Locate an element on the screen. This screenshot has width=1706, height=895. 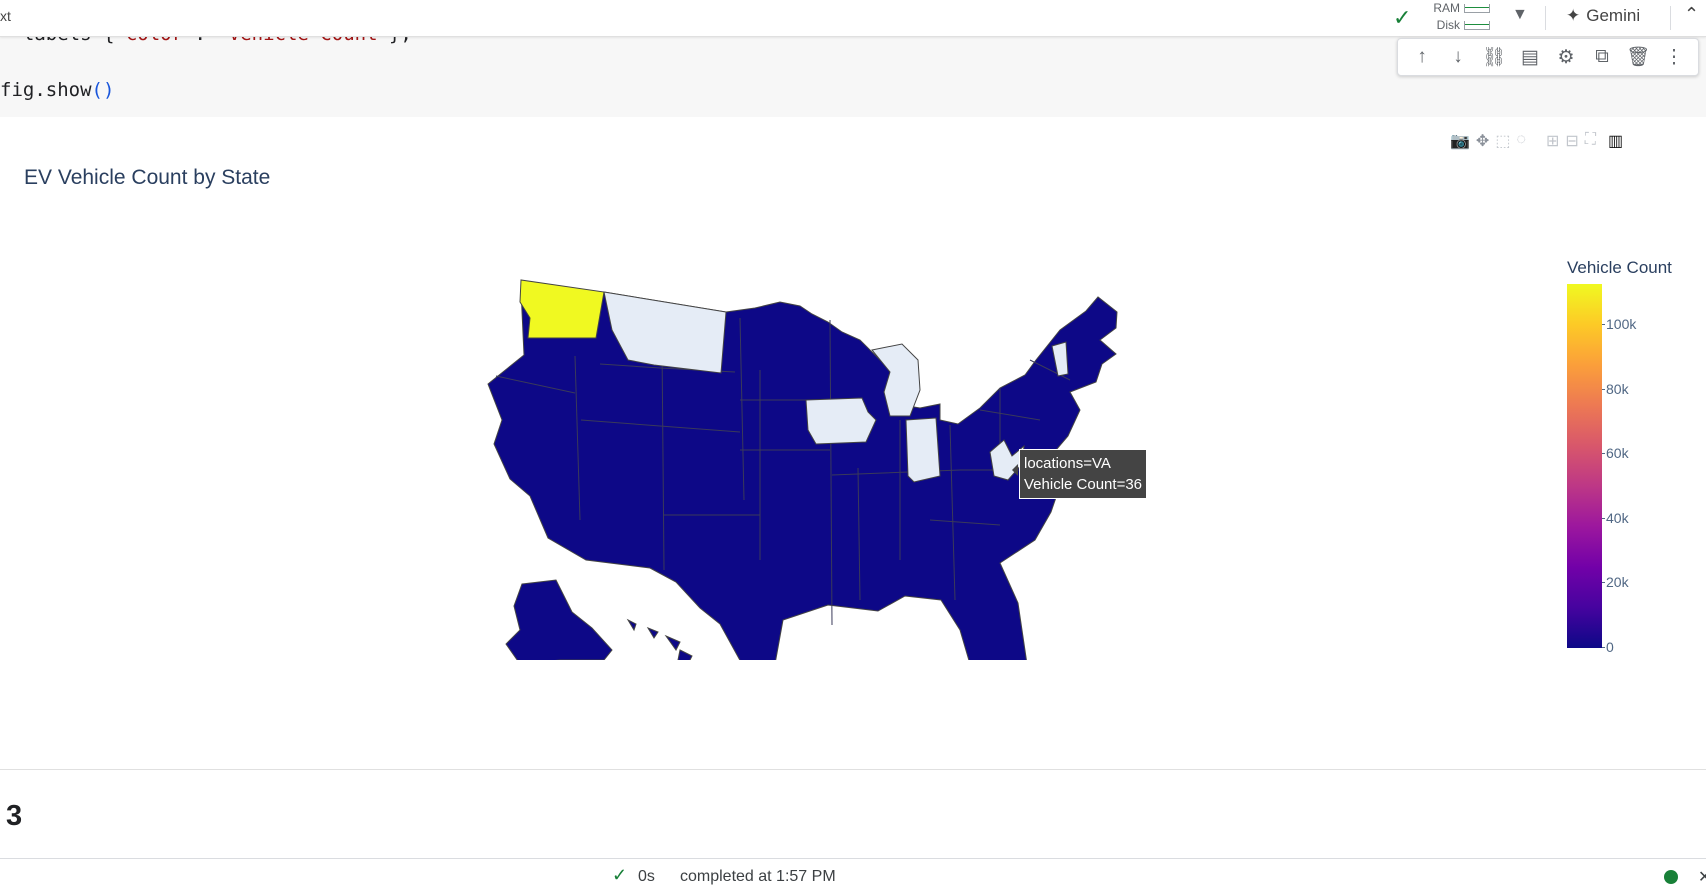
mirror-cell-icon: ⧉ is located at coordinates (1602, 57).